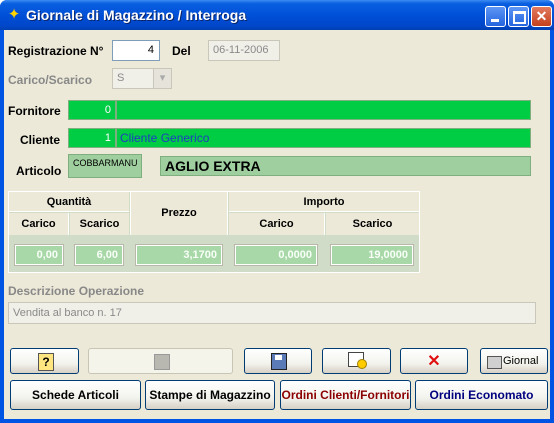  I want to click on close-icon: ✕, so click(541, 16).